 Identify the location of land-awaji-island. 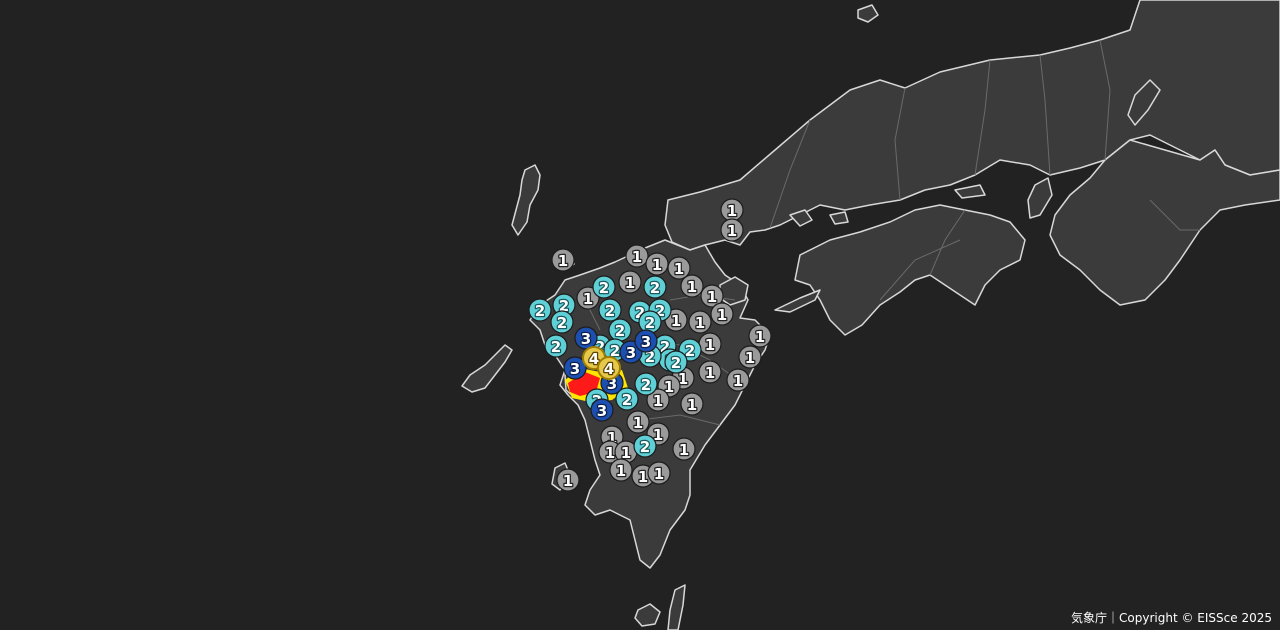
(1040, 198).